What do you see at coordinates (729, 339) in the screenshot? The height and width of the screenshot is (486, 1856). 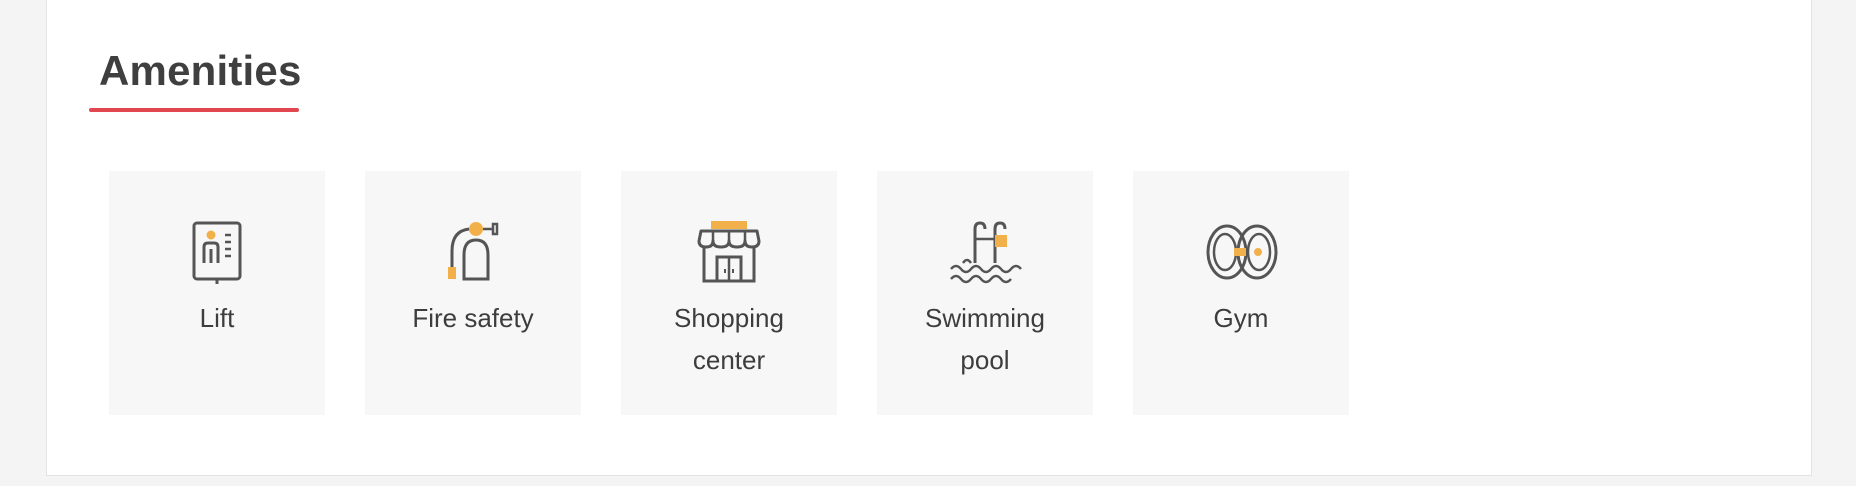 I see `amenity-label: Shopping center` at bounding box center [729, 339].